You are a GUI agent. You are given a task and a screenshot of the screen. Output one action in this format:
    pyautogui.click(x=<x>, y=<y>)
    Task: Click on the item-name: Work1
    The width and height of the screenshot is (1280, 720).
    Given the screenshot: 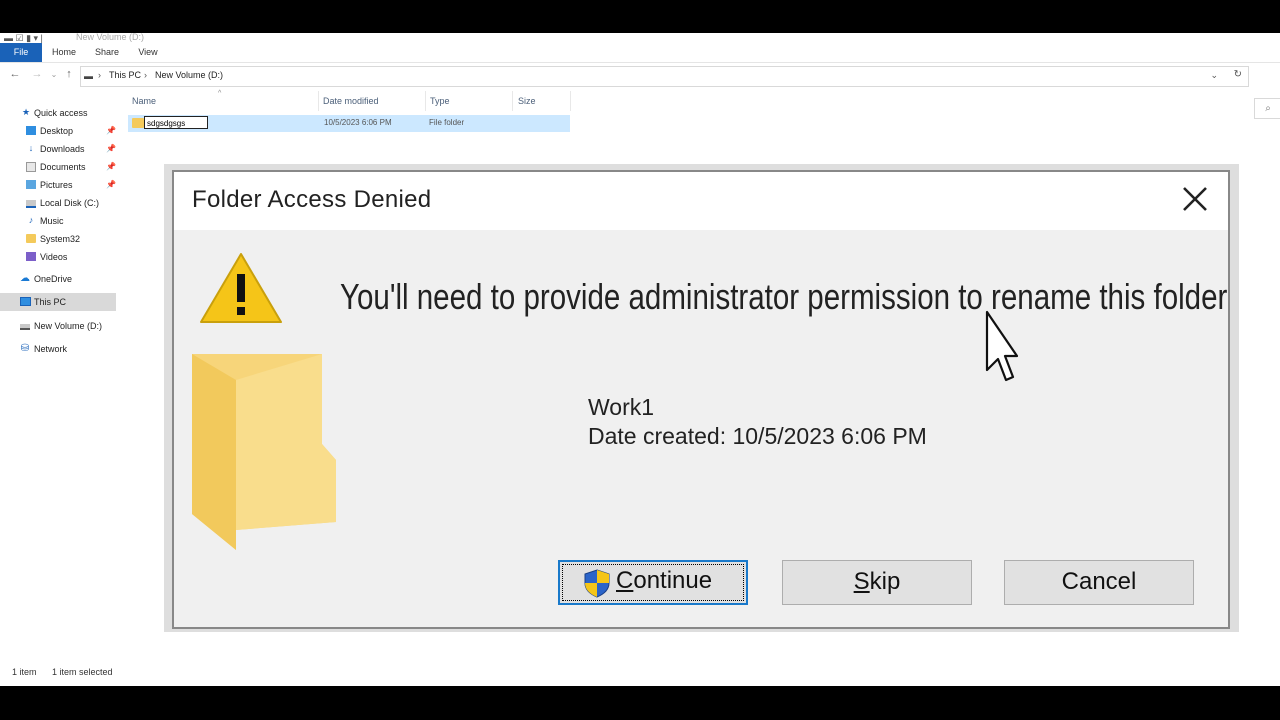 What is the action you would take?
    pyautogui.click(x=621, y=407)
    